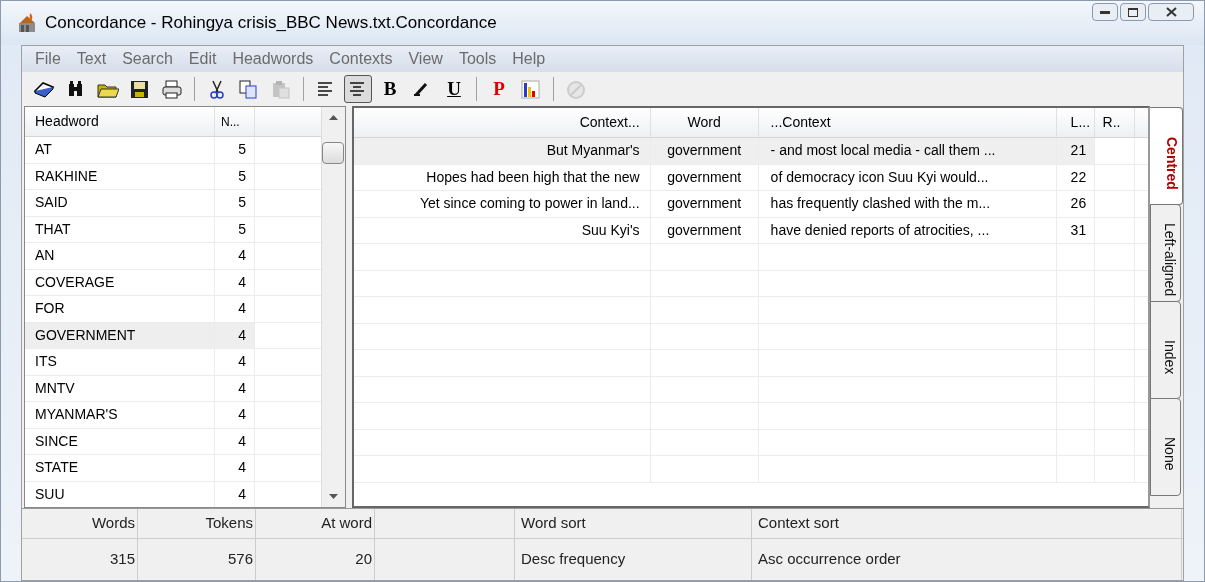 This screenshot has width=1205, height=582. I want to click on maximize-icon, so click(1133, 12).